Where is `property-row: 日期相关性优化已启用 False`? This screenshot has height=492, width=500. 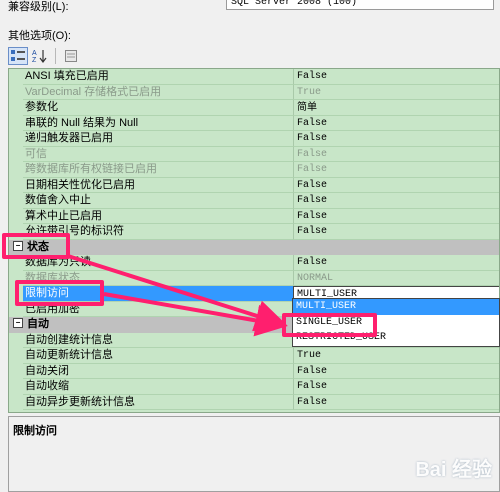 property-row: 日期相关性优化已启用 False is located at coordinates (254, 185).